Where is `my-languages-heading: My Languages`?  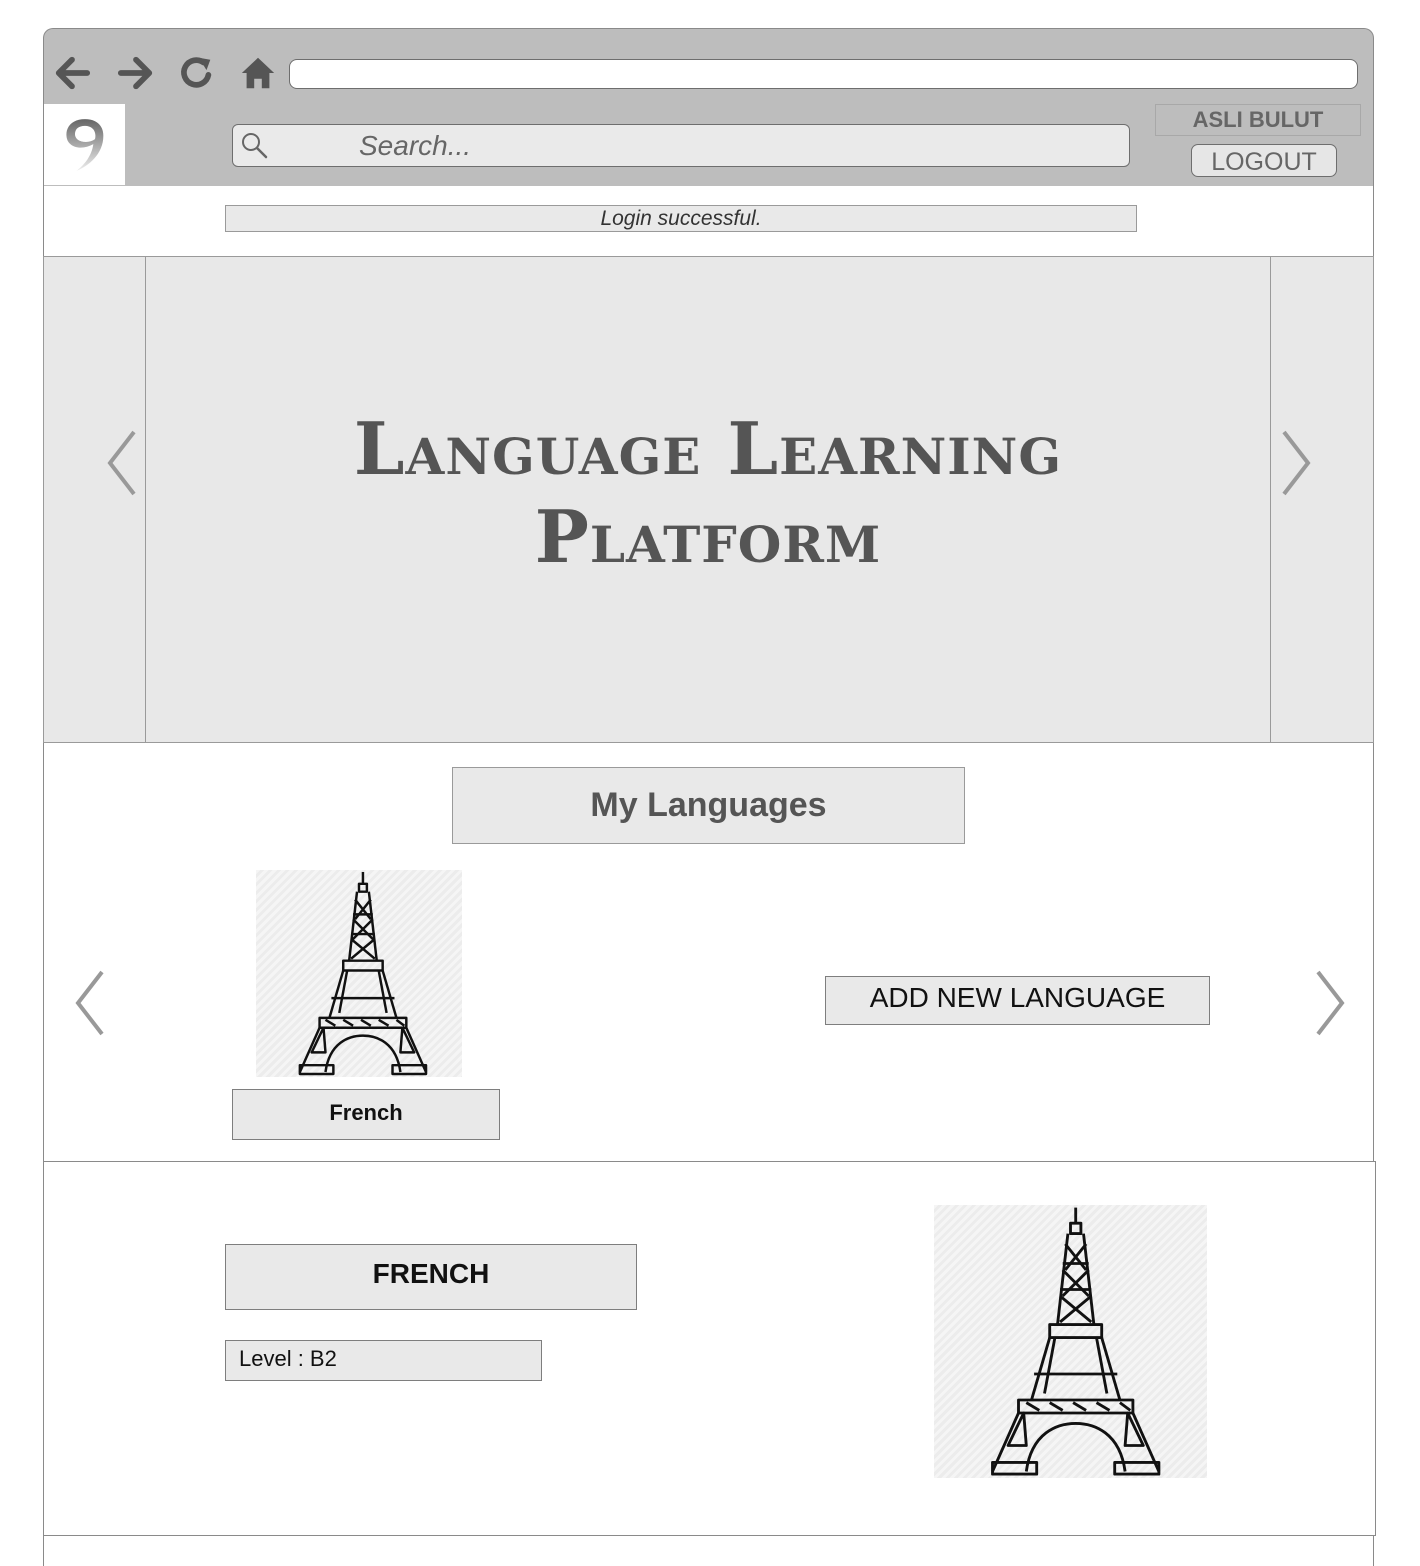 my-languages-heading: My Languages is located at coordinates (708, 805).